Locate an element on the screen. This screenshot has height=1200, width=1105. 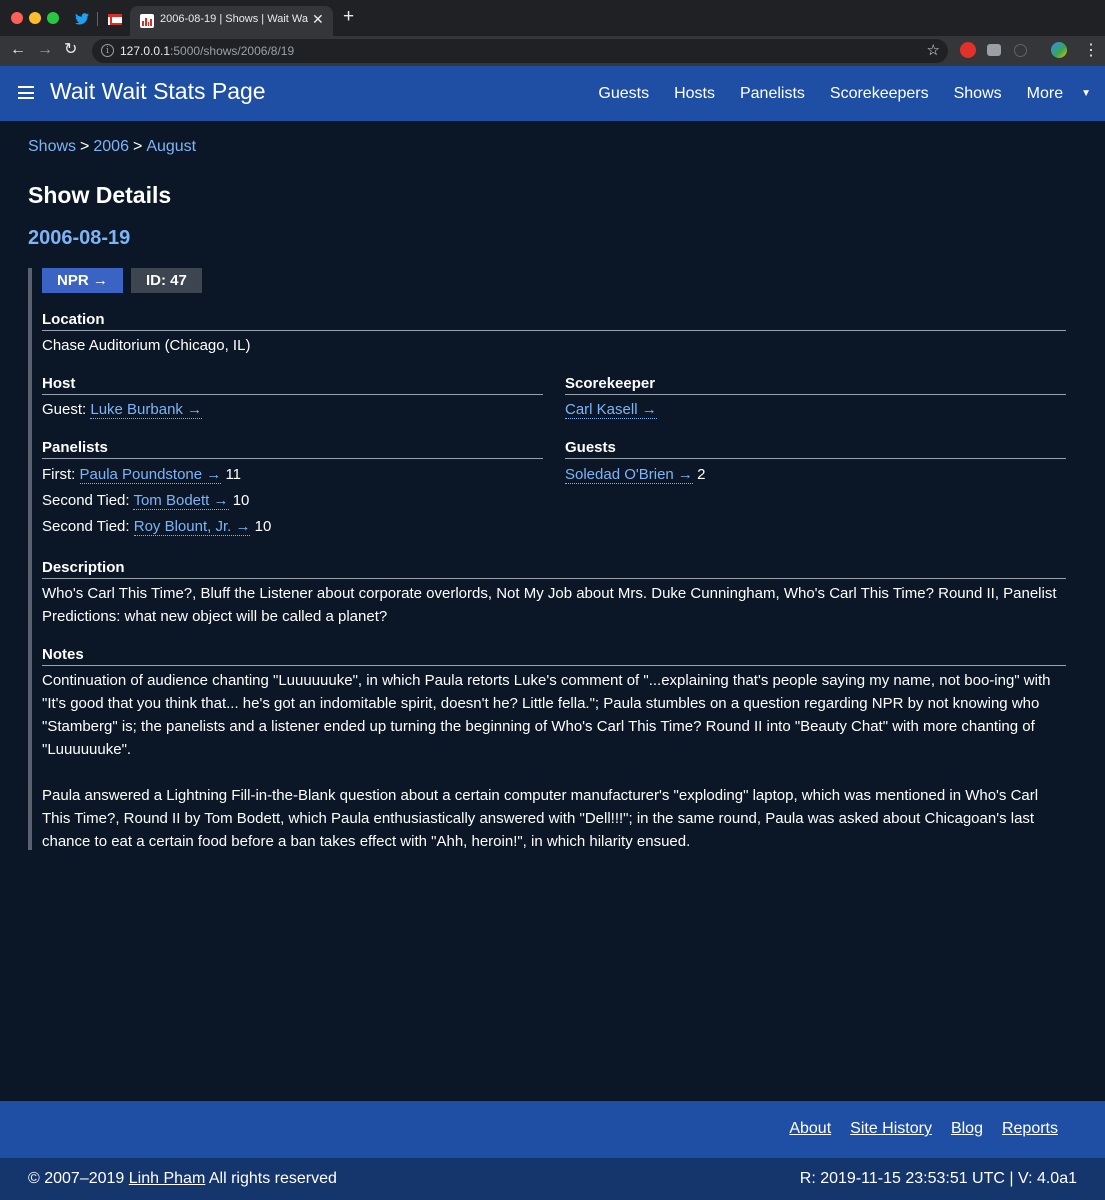
forward-arrow-icon: → is located at coordinates (45, 50).